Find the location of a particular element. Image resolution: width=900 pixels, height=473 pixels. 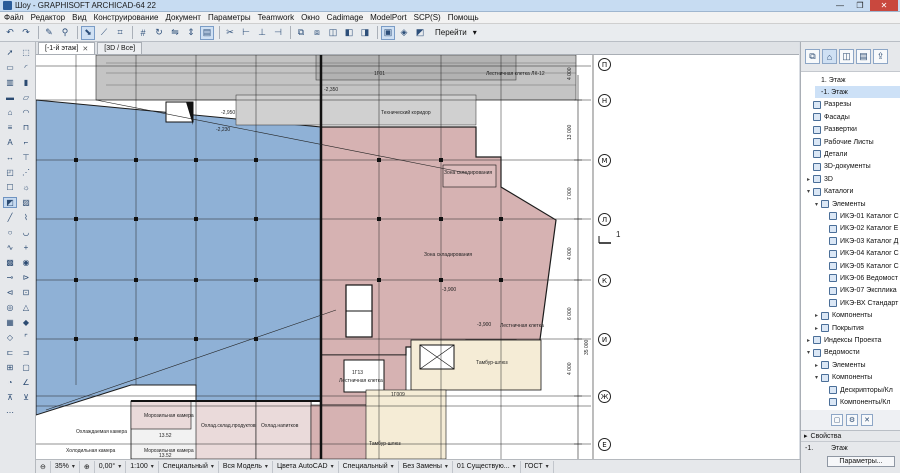

beam-tool-icon: ▬ is located at coordinates (10, 97).